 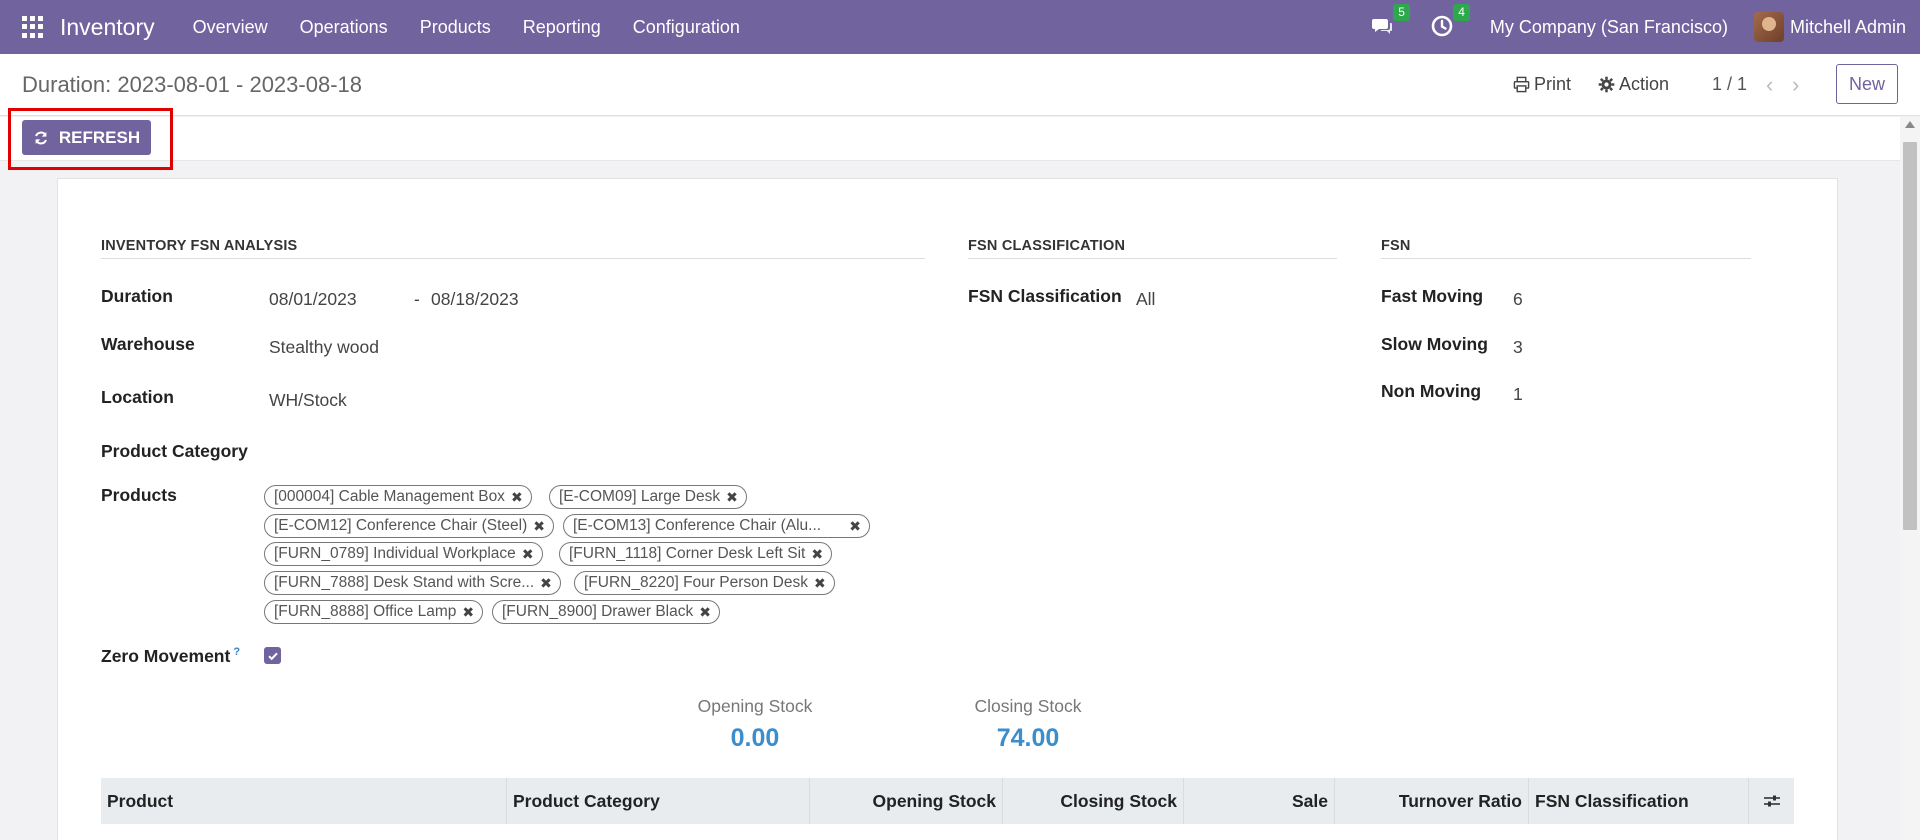 I want to click on form-button-bar, so click(x=950, y=139).